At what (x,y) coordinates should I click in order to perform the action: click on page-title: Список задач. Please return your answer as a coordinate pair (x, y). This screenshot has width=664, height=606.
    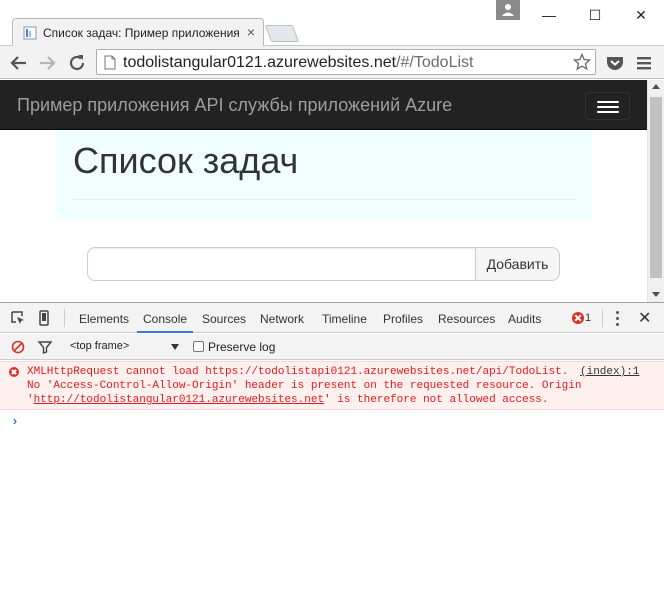
    Looking at the image, I should click on (186, 160).